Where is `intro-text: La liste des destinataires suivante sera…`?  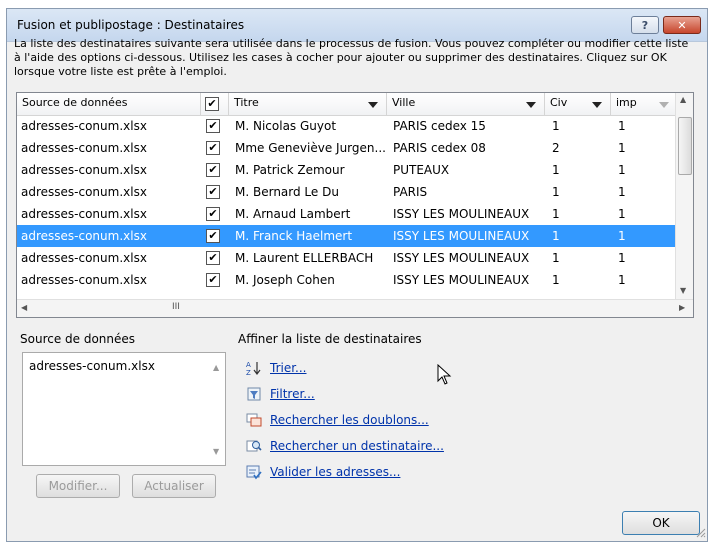
intro-text: La liste des destinataires suivante sera… is located at coordinates (351, 57).